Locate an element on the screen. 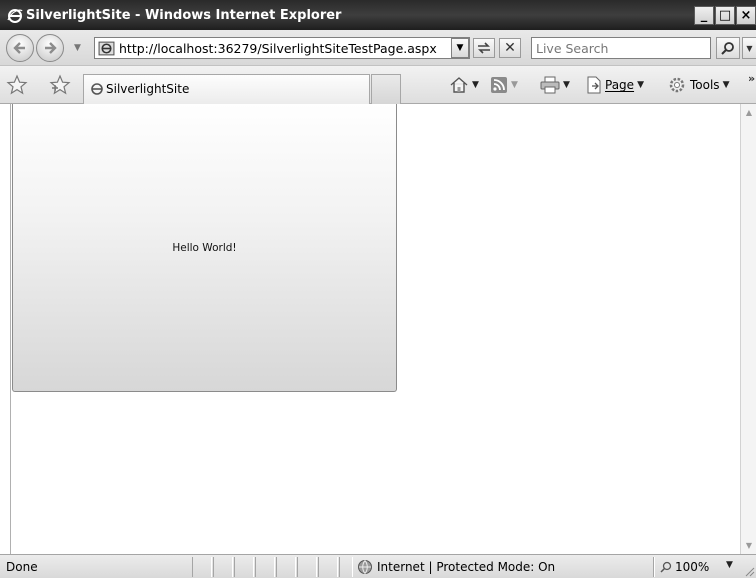  refresh-button is located at coordinates (484, 48).